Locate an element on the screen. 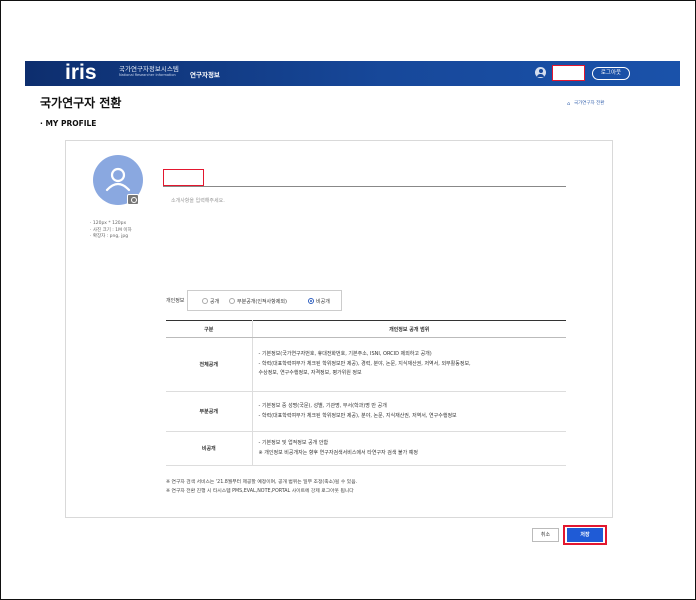  radio-private-label: 비공개 is located at coordinates (323, 302).